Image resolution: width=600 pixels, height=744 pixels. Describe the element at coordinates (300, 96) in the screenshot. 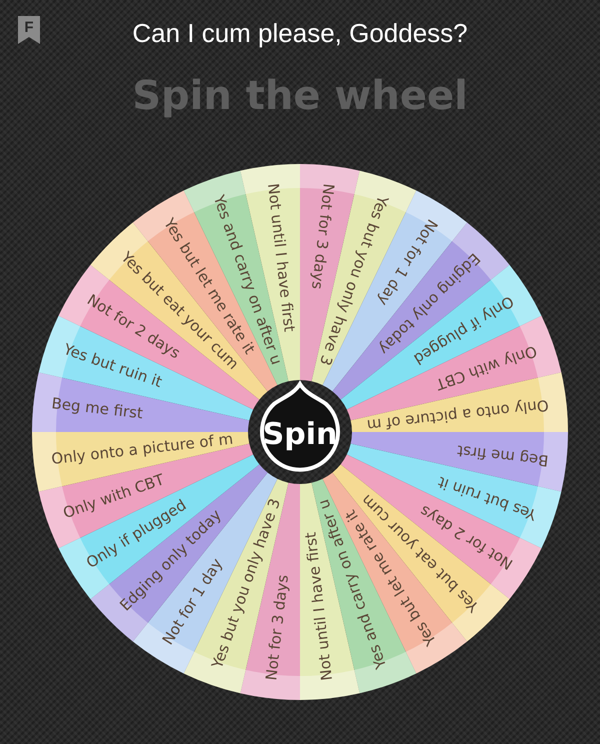

I see `heading: Spin the wheel` at that location.